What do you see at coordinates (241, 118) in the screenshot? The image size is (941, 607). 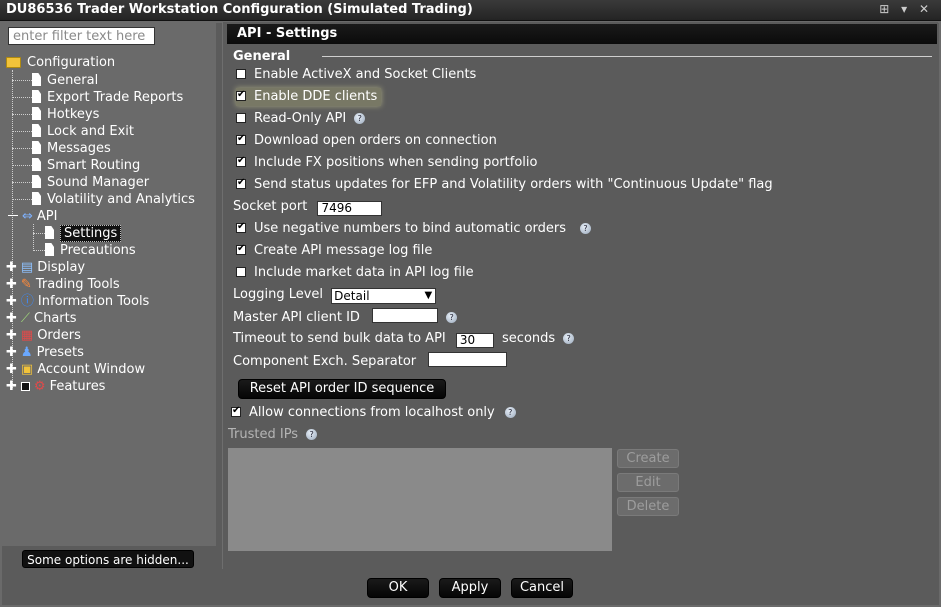 I see `readonly-checkbox` at bounding box center [241, 118].